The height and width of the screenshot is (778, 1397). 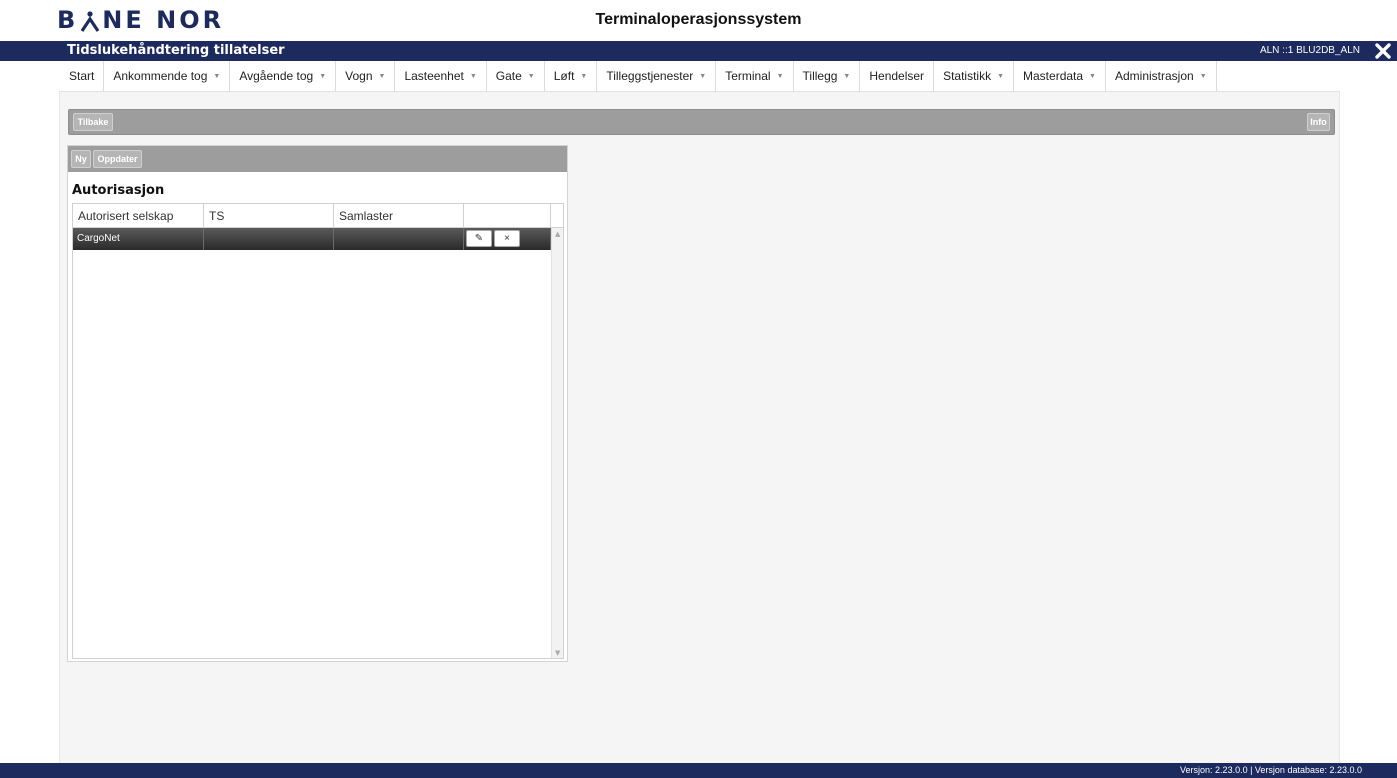 I want to click on cell-ts, so click(x=269, y=239).